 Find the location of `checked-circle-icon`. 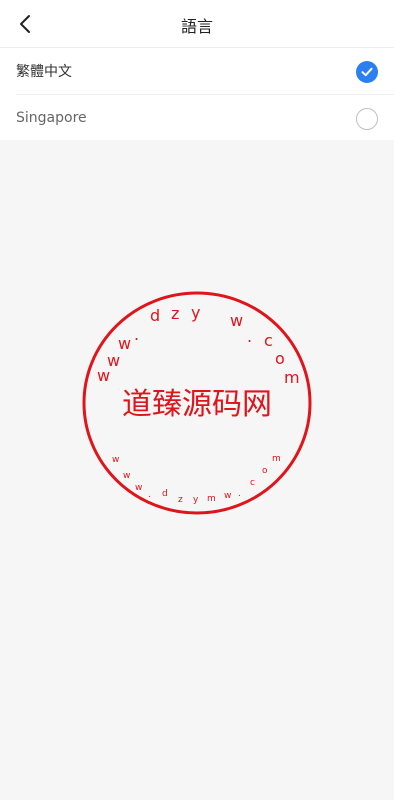

checked-circle-icon is located at coordinates (367, 72).